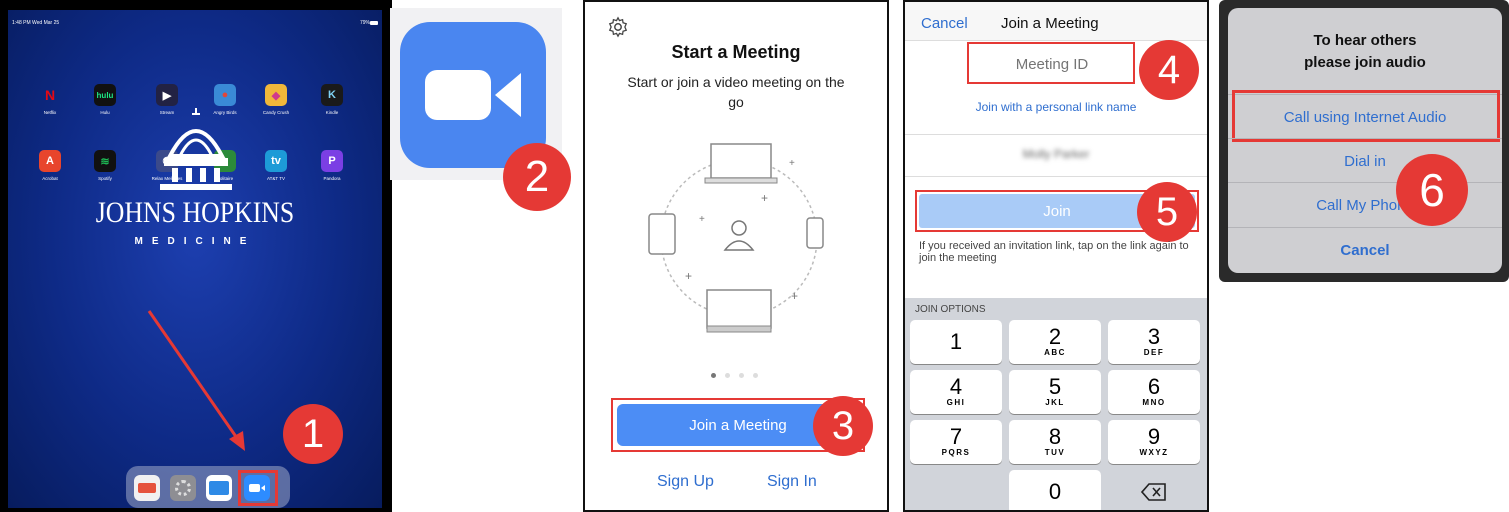 This screenshot has height=512, width=1509. I want to click on start-meeting-subtitle: Start or join a video meeting on the go, so click(736, 92).